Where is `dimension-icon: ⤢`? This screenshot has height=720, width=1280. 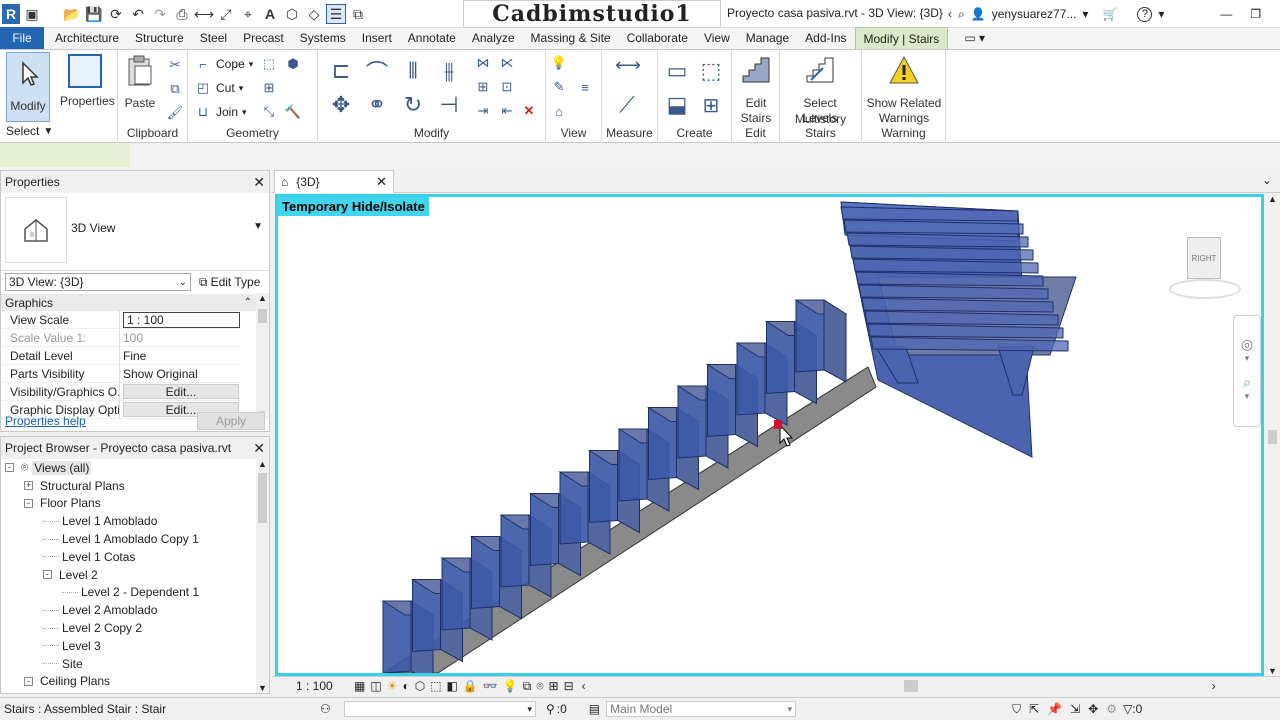
dimension-icon: ⤢ is located at coordinates (226, 14).